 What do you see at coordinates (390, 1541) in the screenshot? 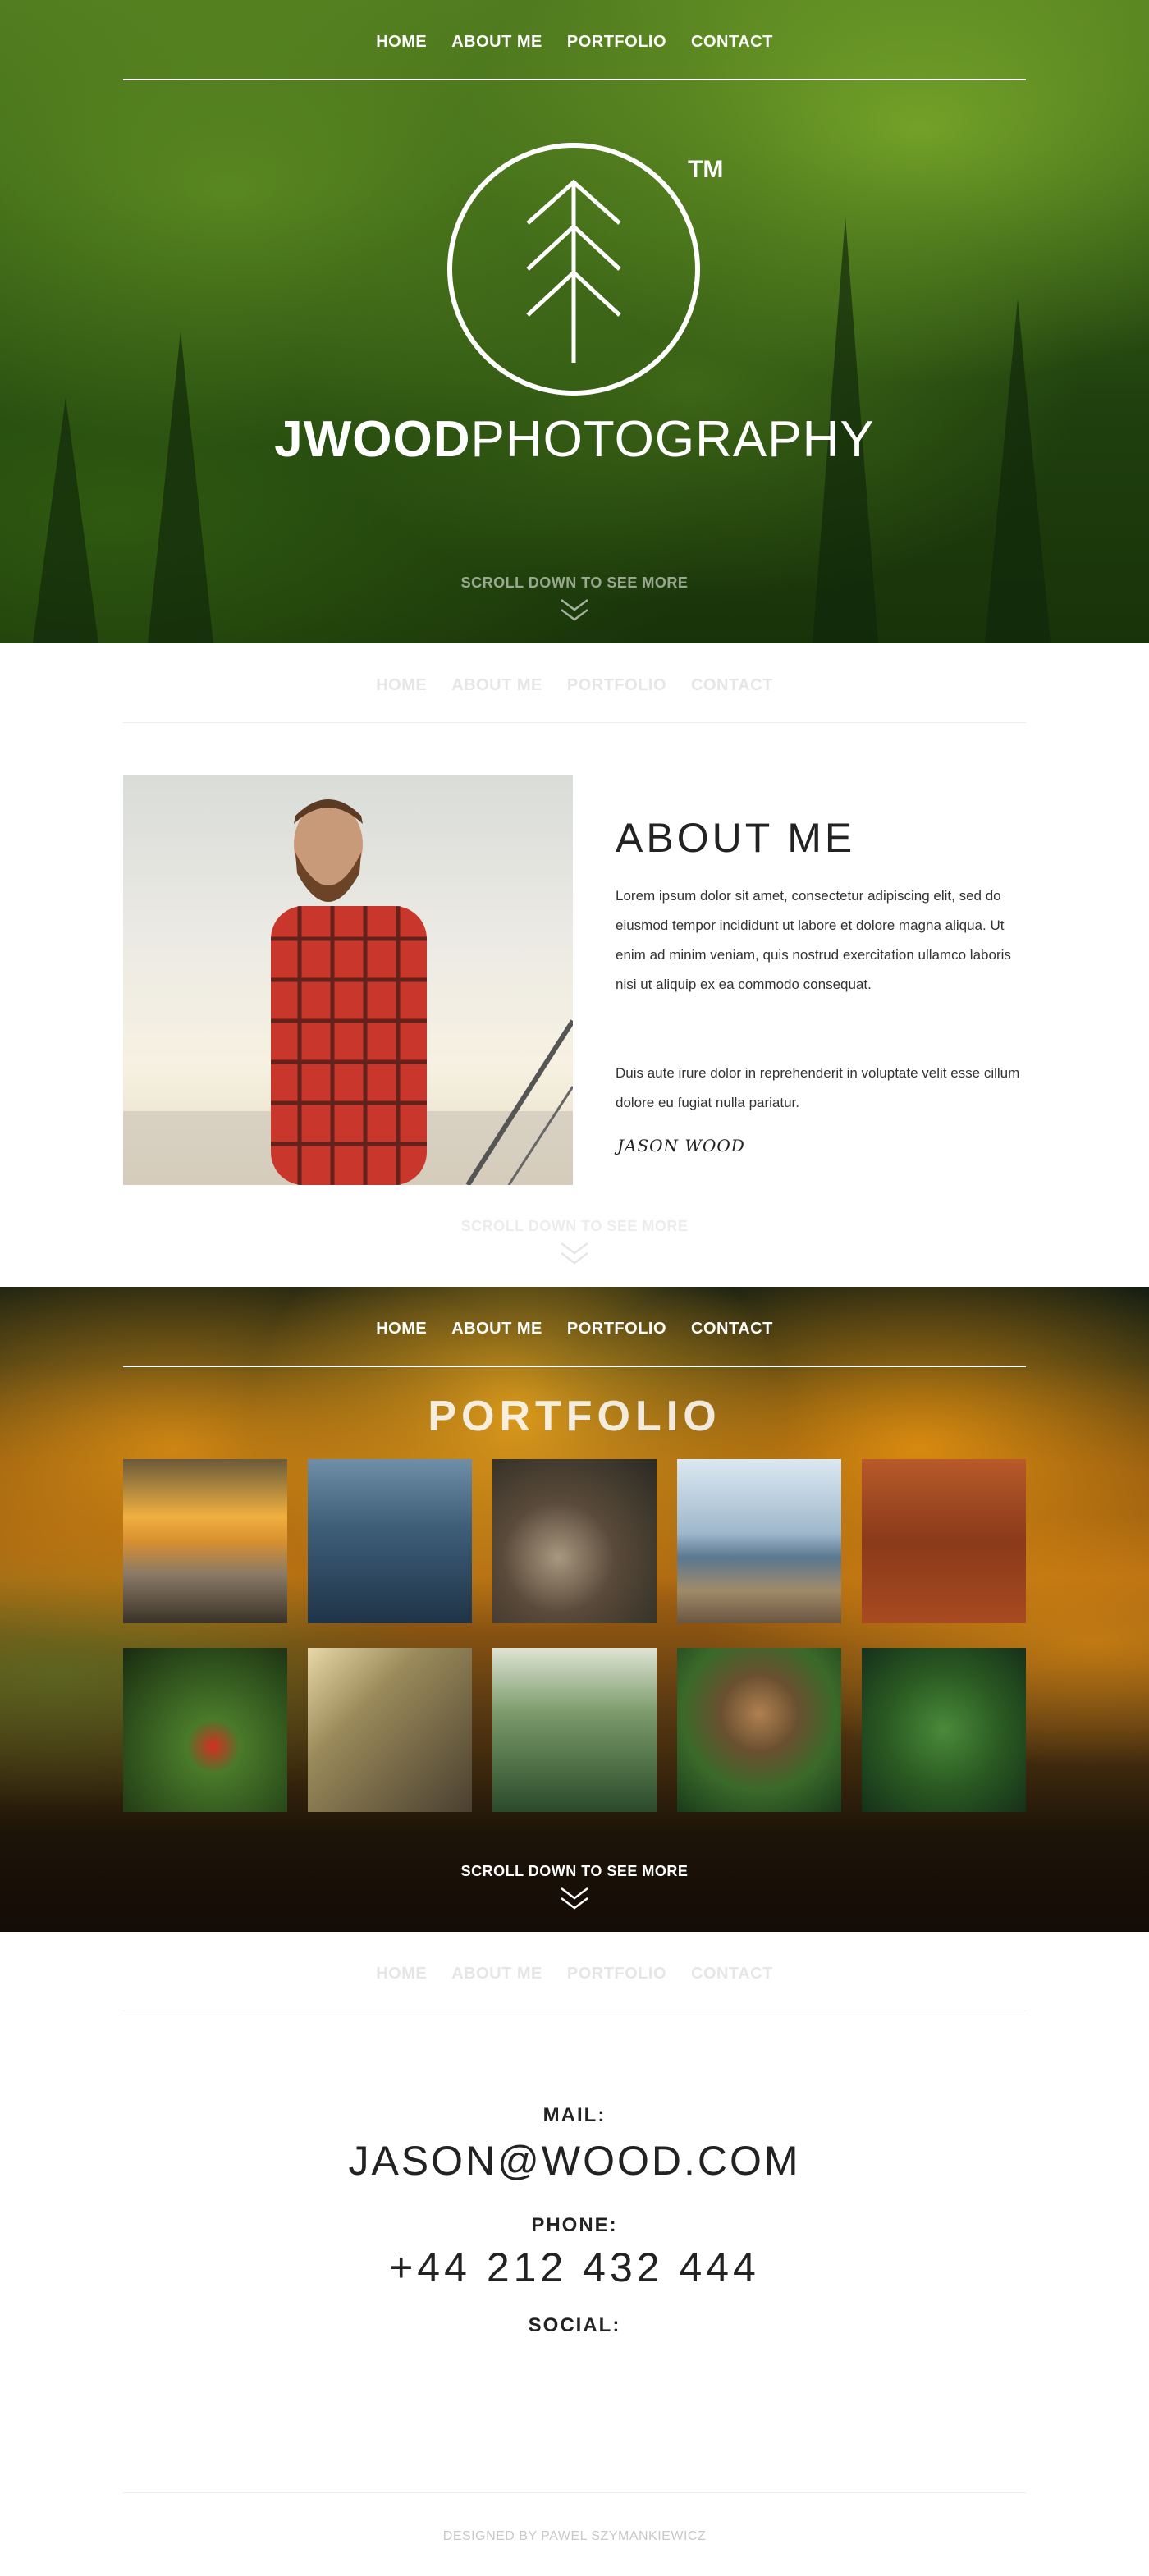
I see `portfolio-thumb-misty-pines` at bounding box center [390, 1541].